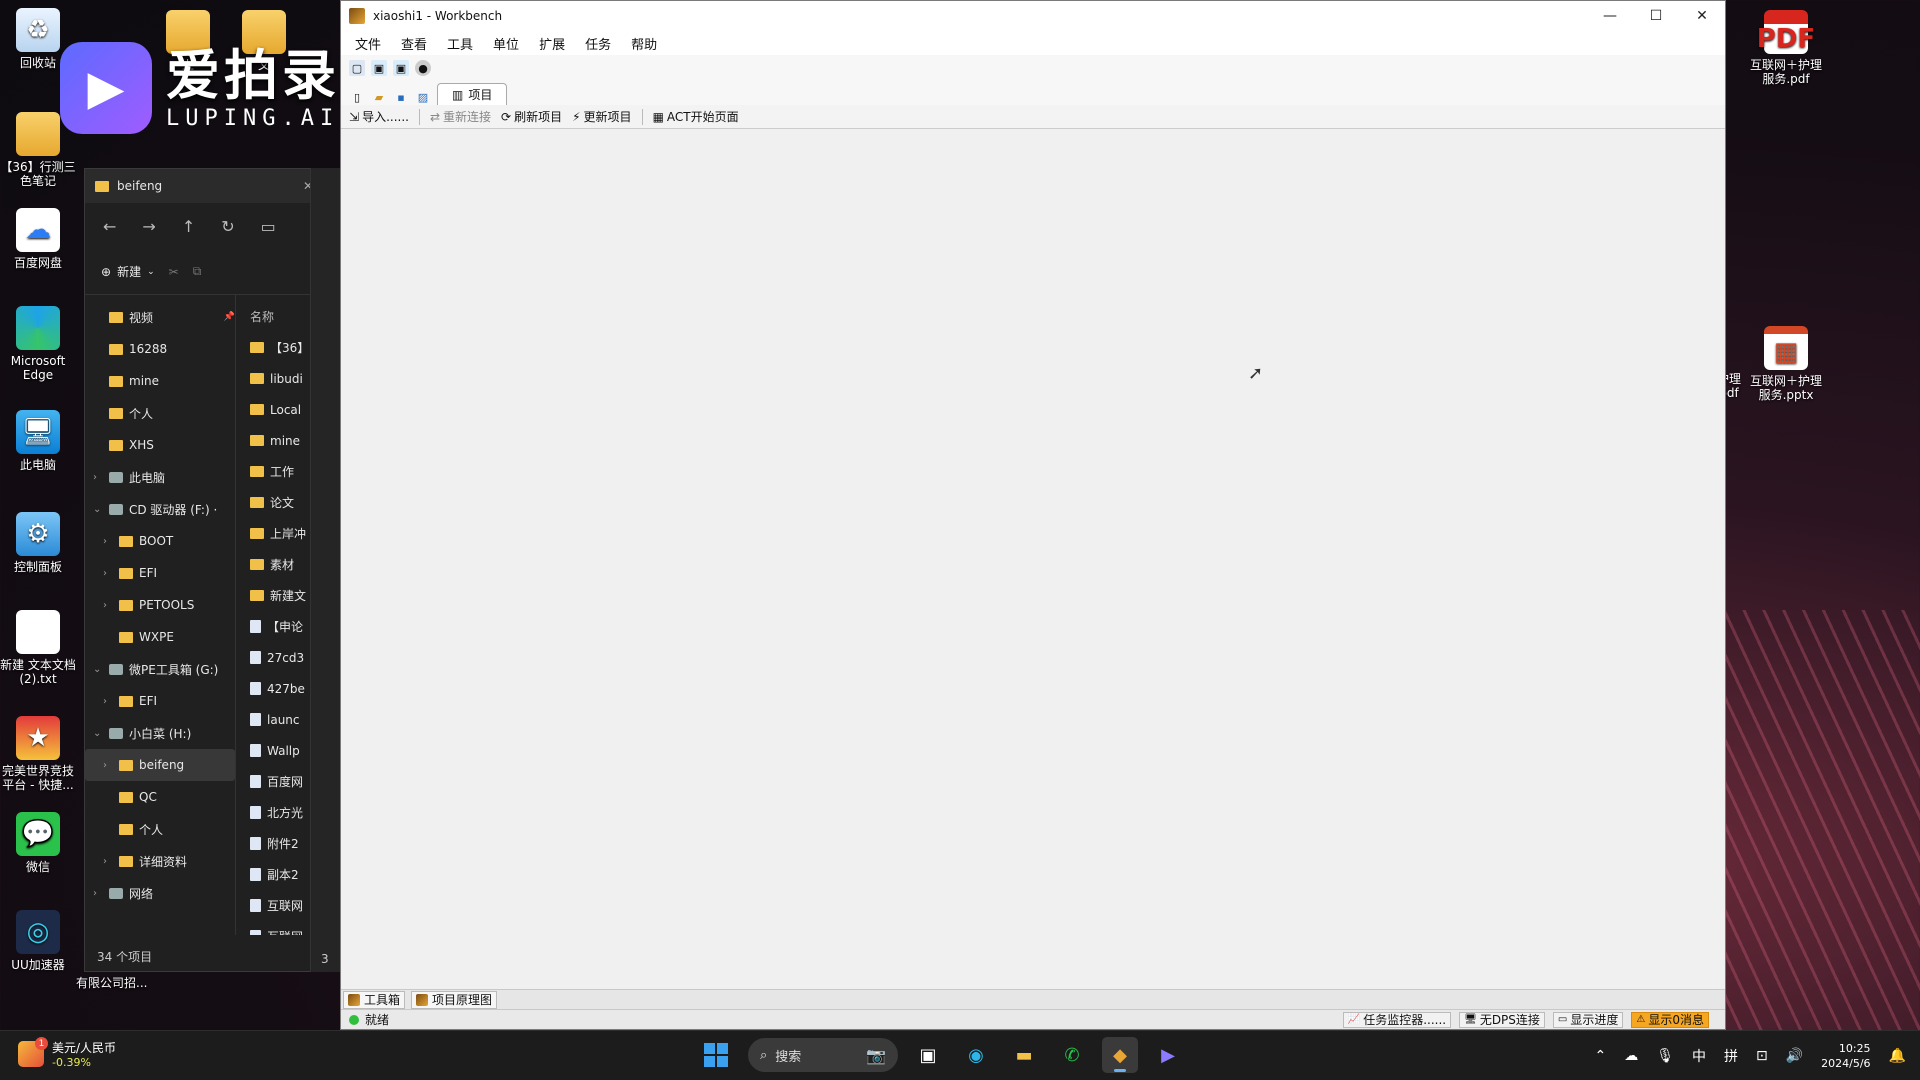  I want to click on save-disk-icon: ▪, so click(401, 97).